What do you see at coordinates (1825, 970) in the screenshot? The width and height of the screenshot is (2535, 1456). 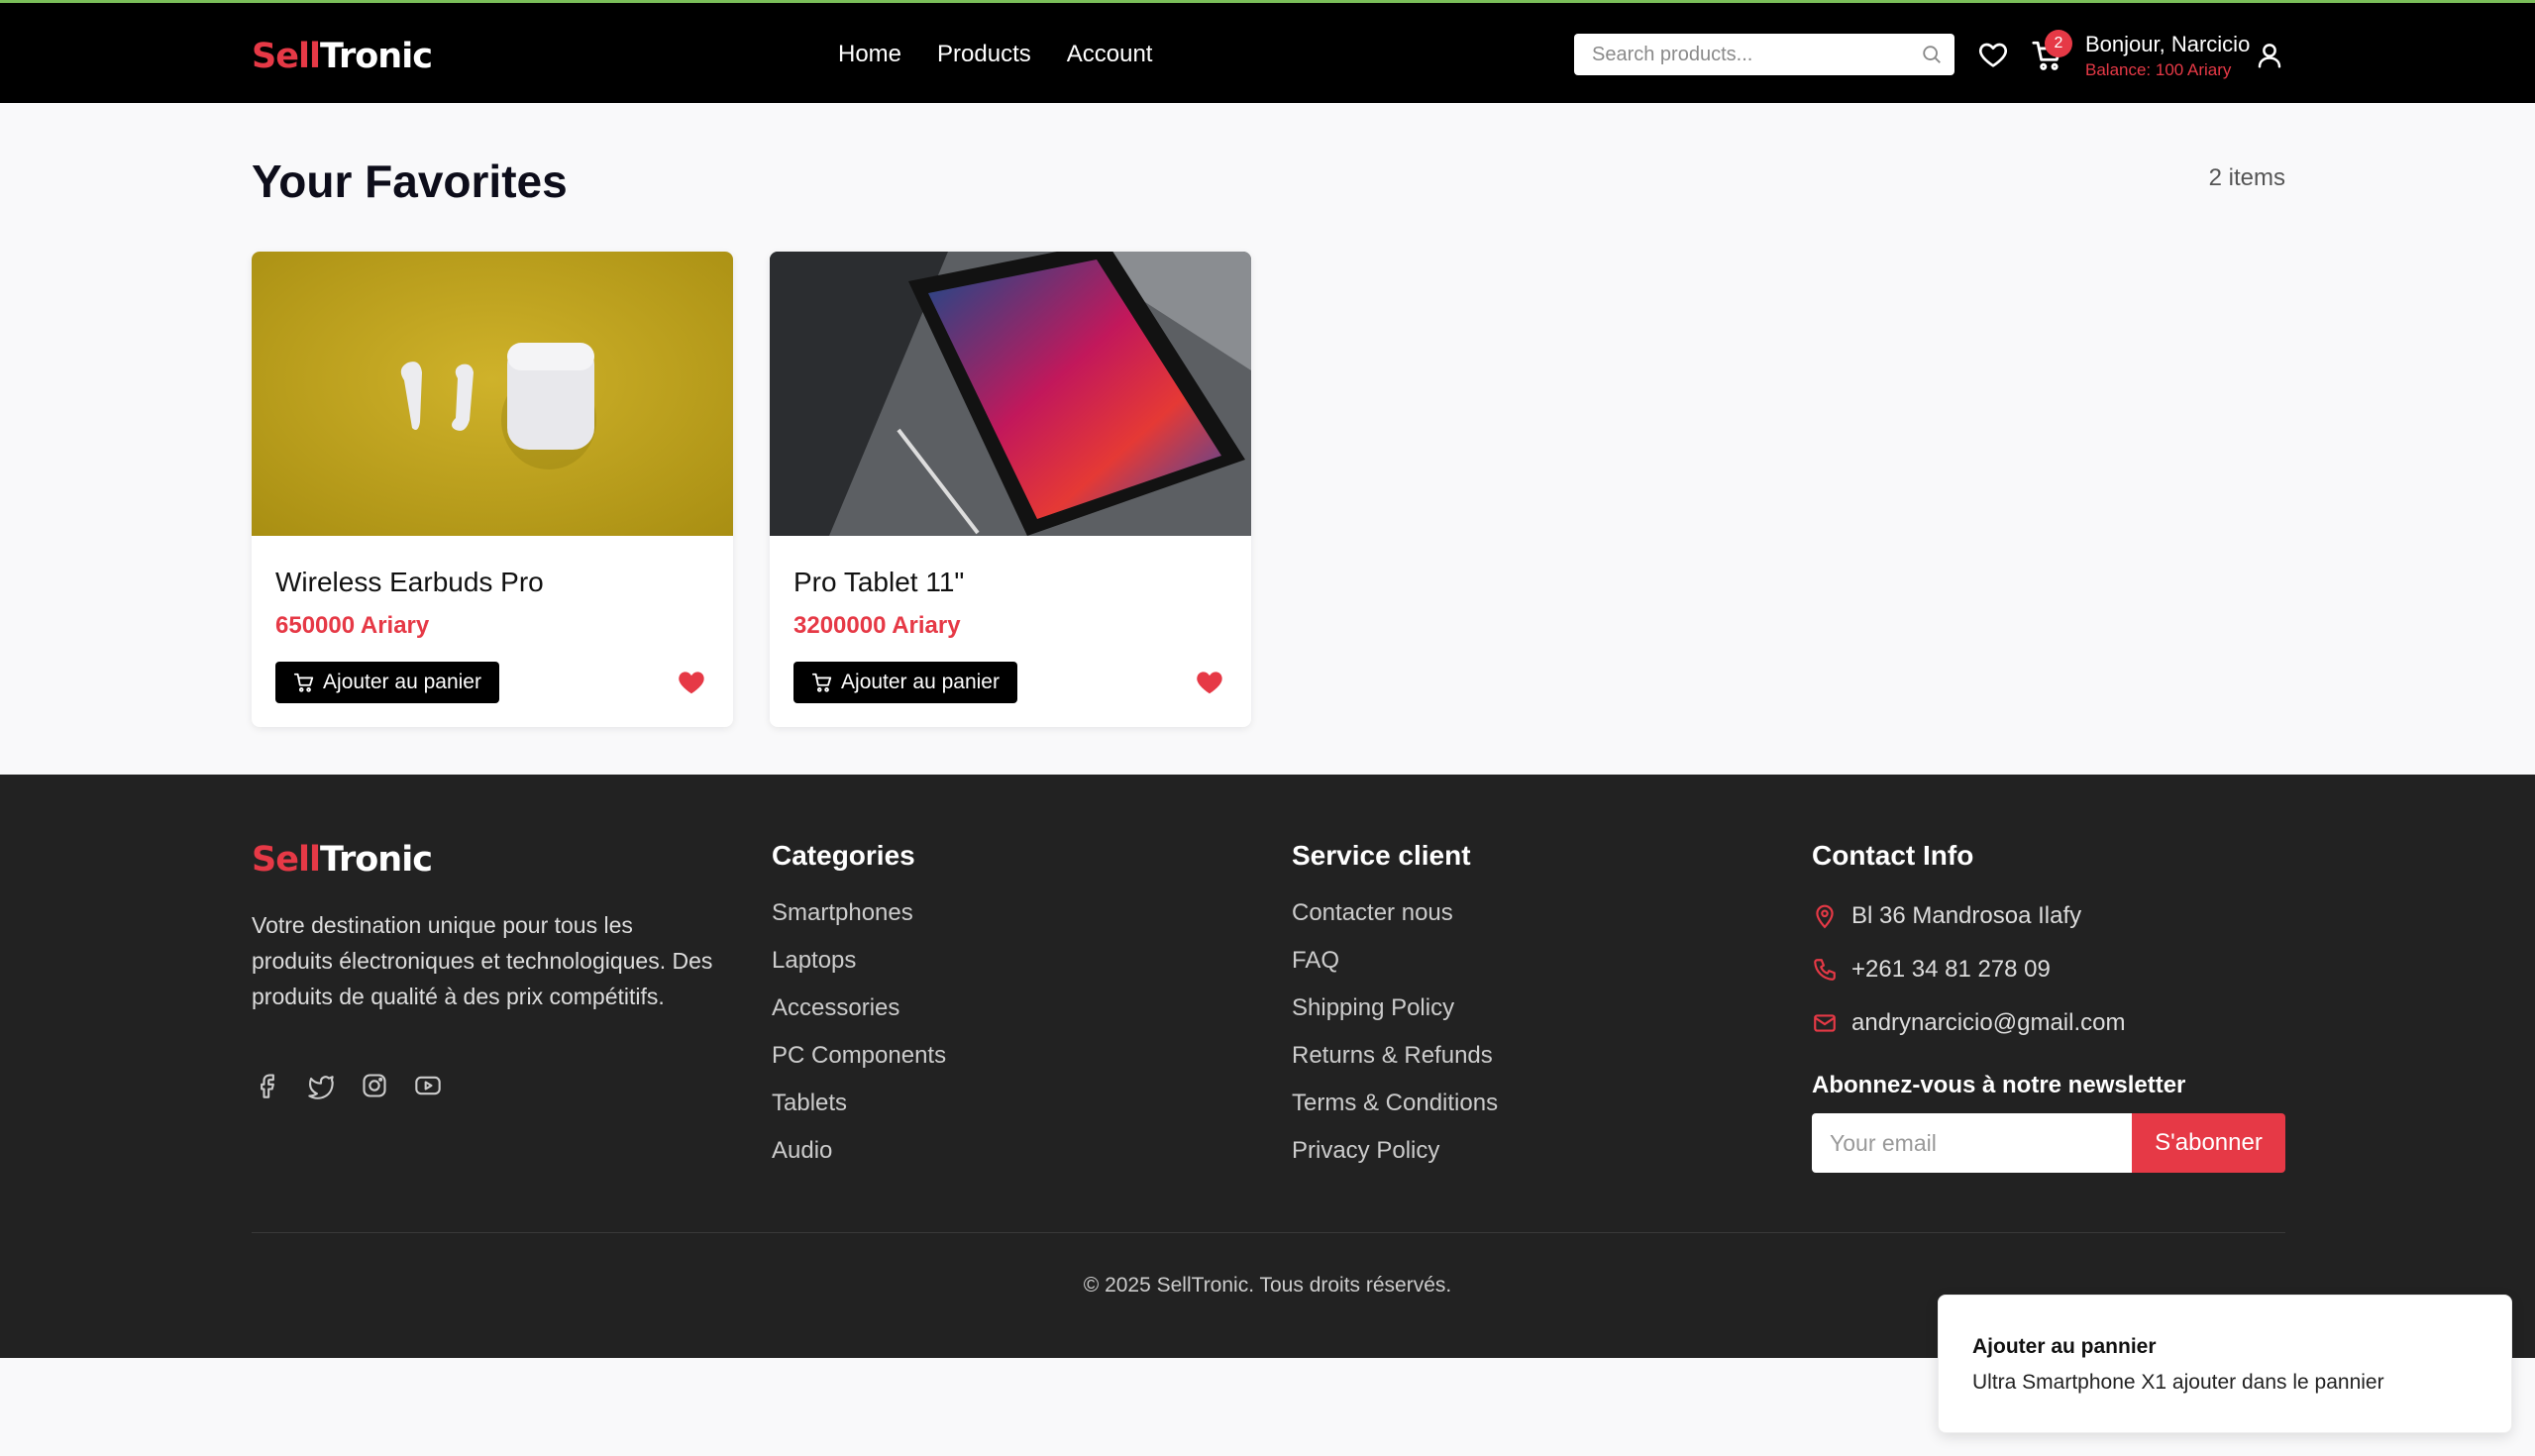 I see `phone-icon` at bounding box center [1825, 970].